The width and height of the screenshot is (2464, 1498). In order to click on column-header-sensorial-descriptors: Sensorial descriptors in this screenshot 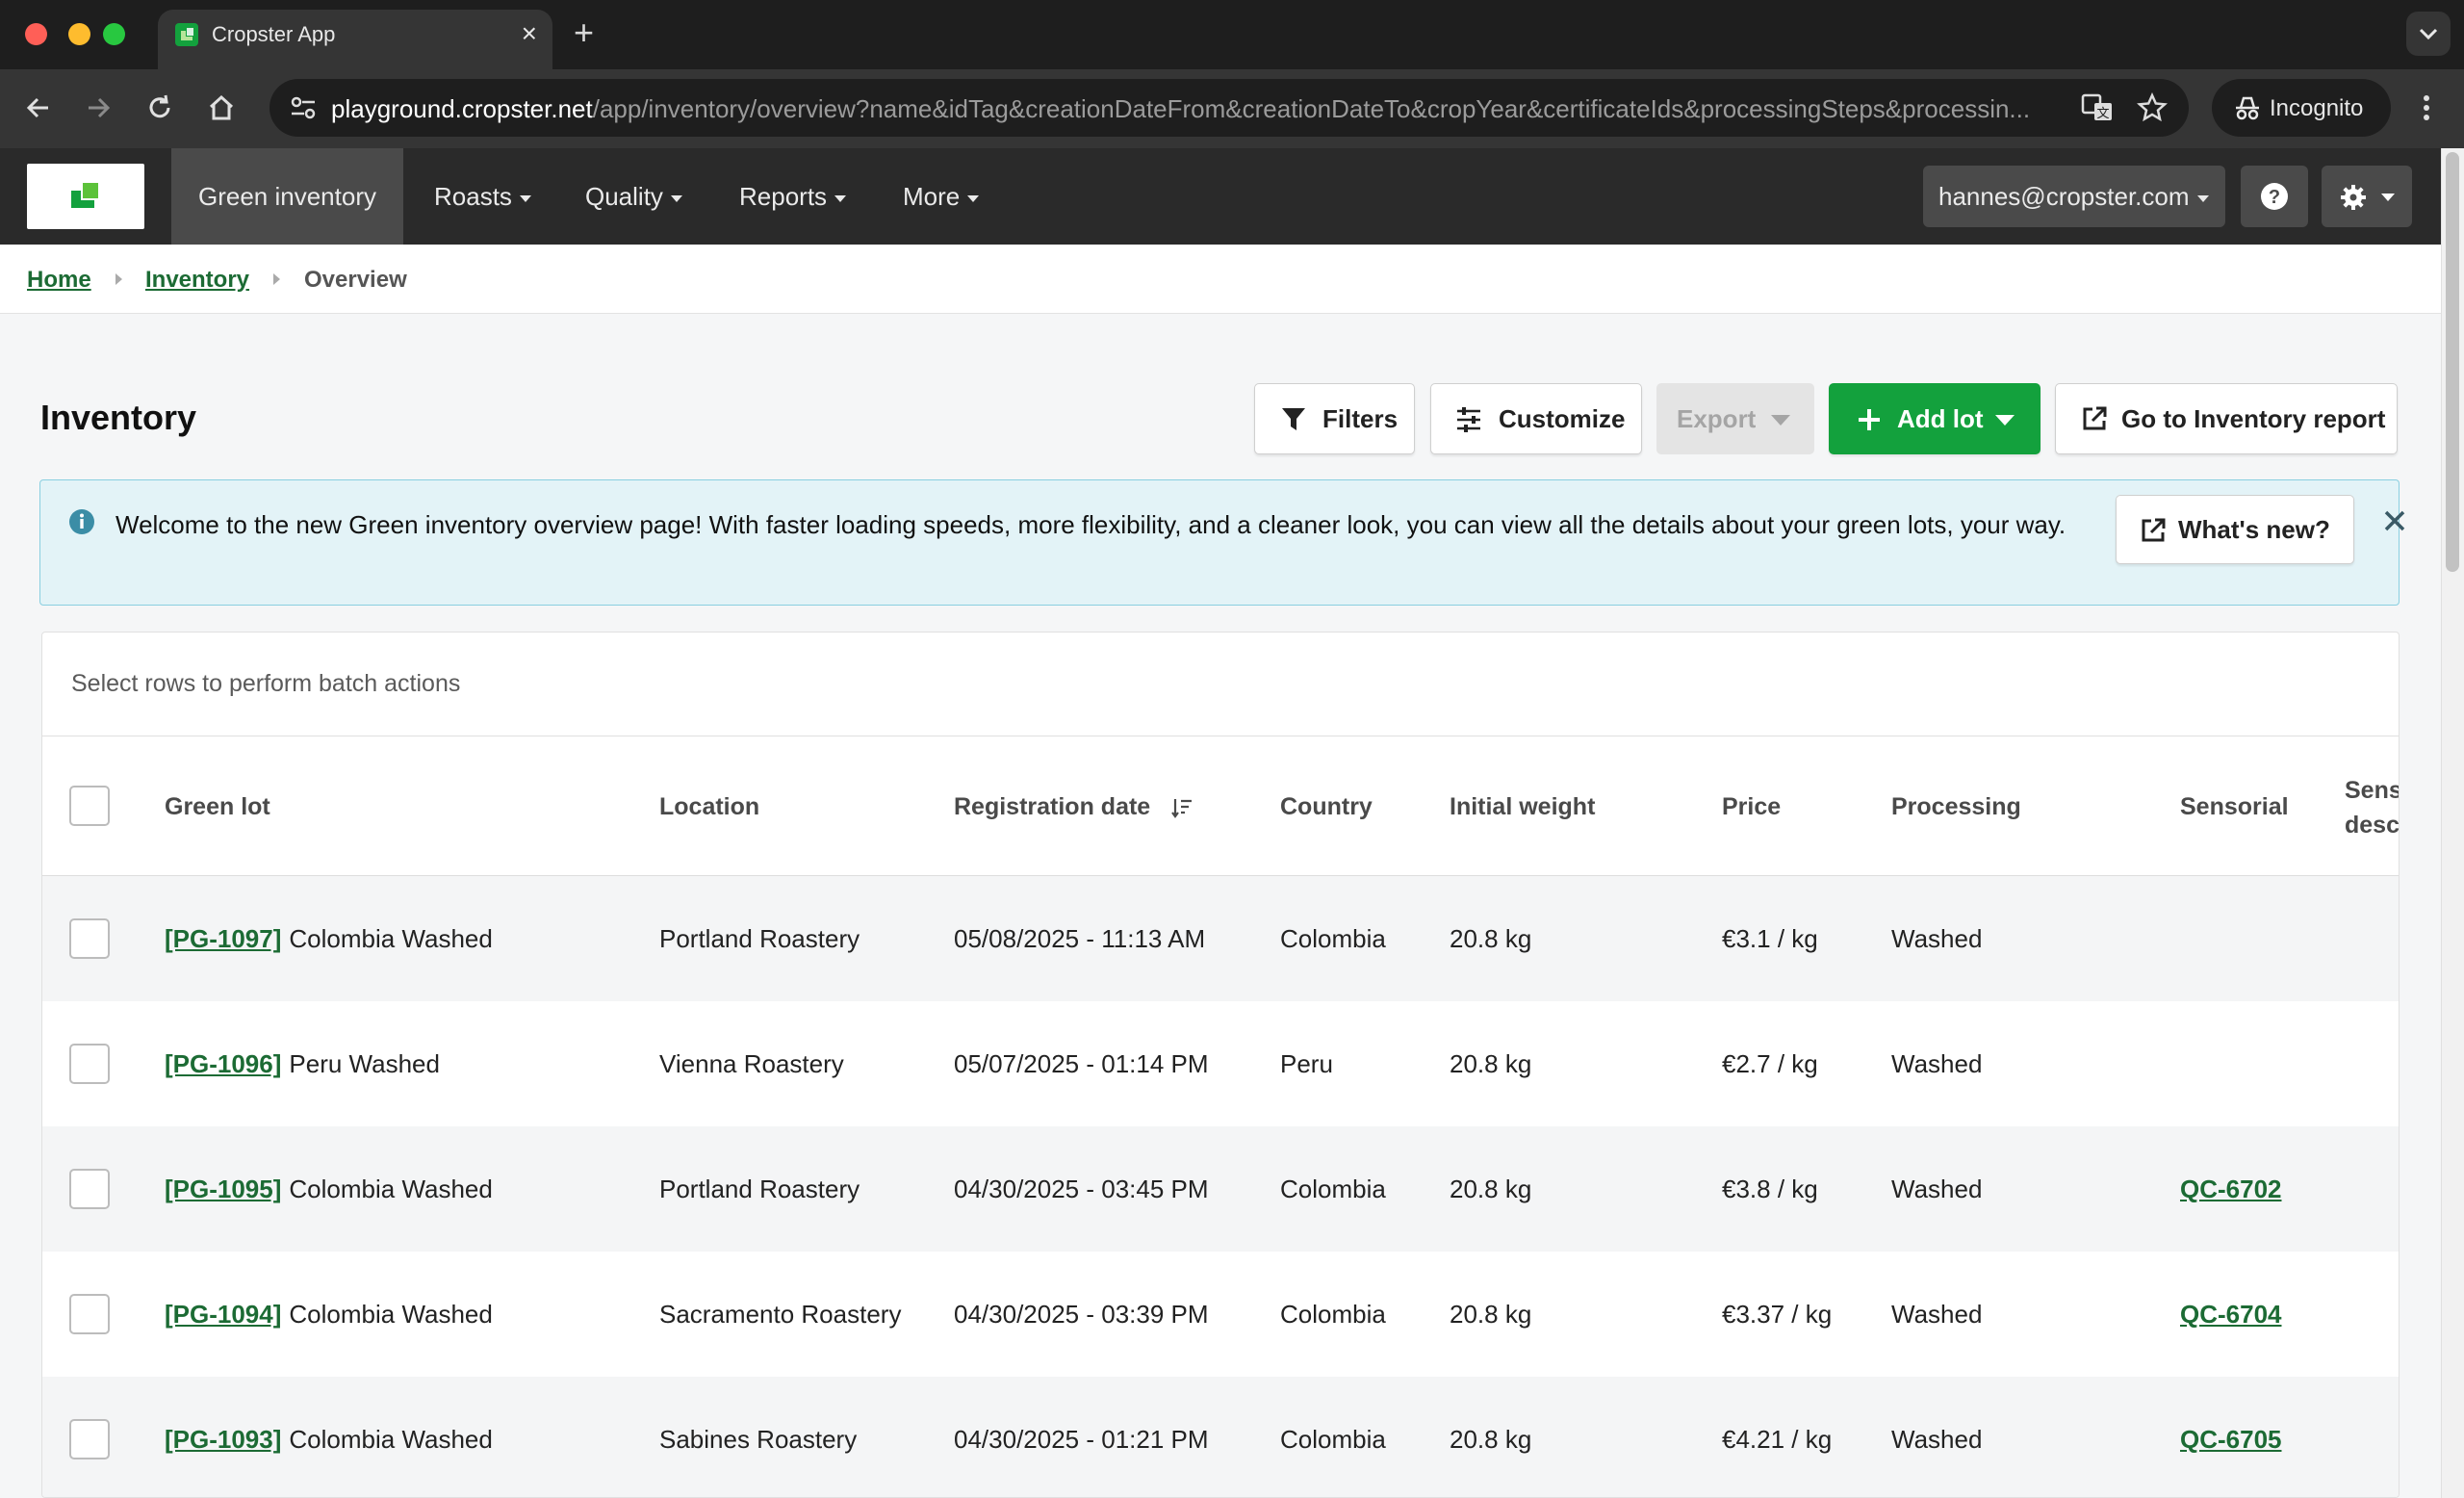, I will do `click(2372, 807)`.